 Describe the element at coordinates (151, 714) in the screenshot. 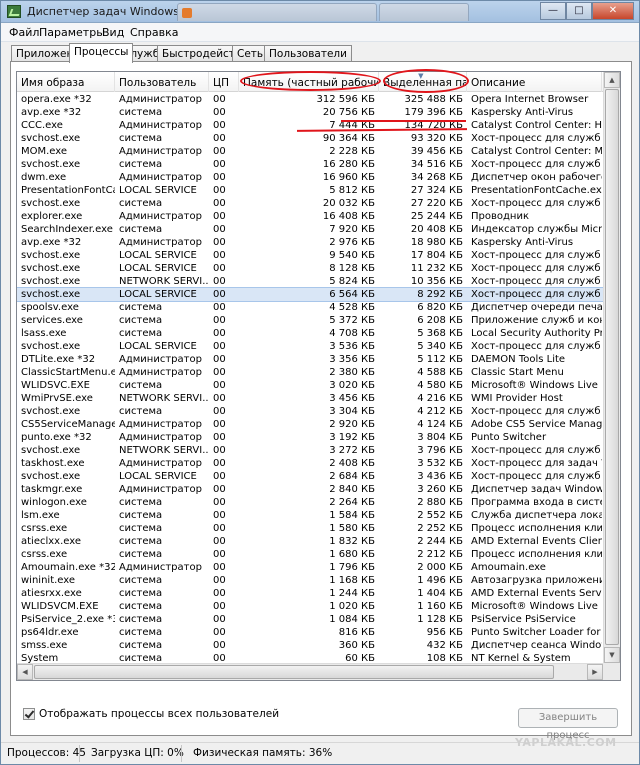

I see `show-all-processes-option: Отображать процессы всех пользователей` at that location.